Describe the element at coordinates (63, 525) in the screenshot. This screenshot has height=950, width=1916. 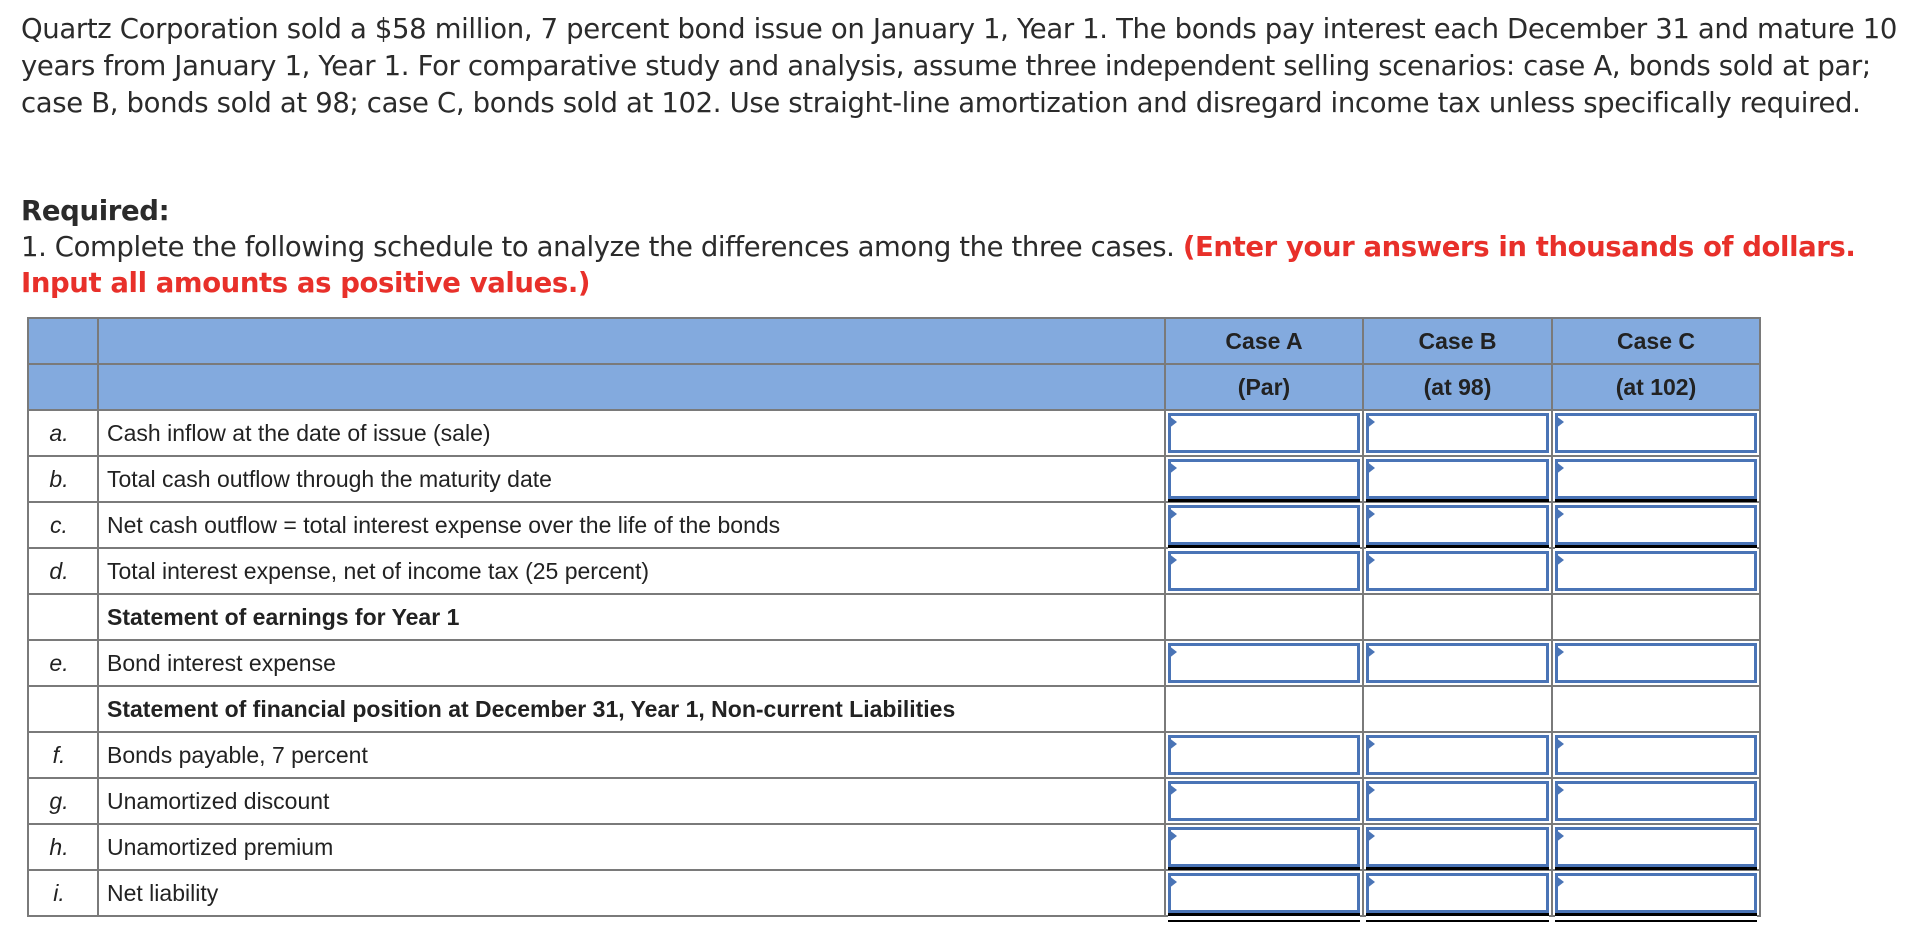
I see `row-letter: c.` at that location.